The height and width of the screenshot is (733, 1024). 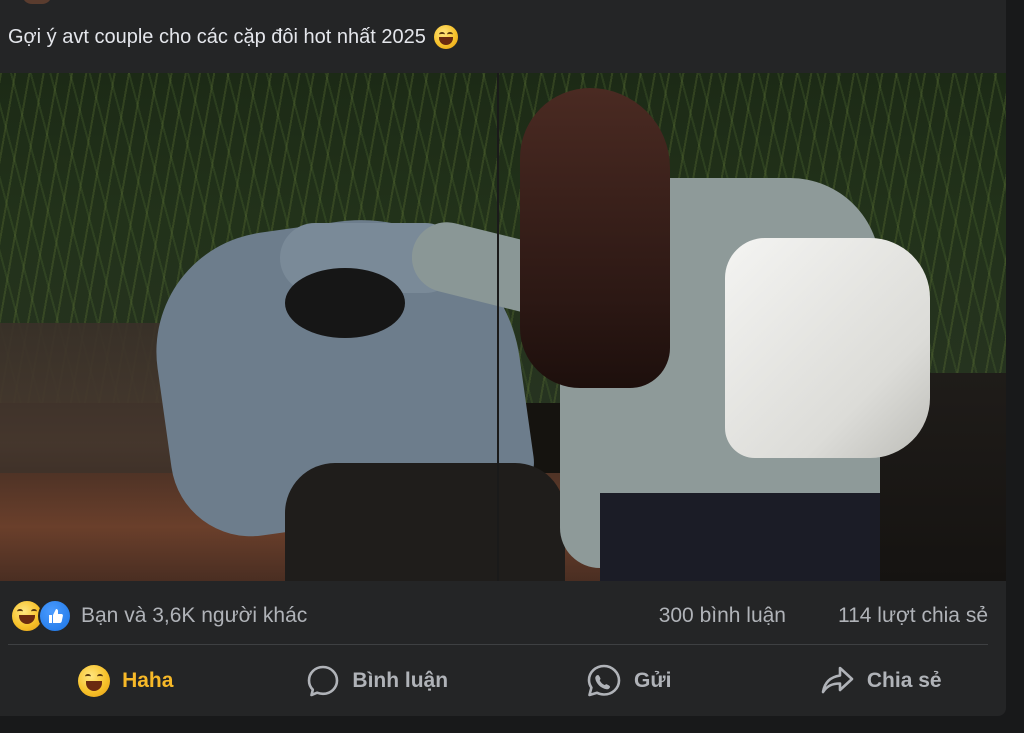 I want to click on comment-button: Bình luận, so click(x=378, y=681).